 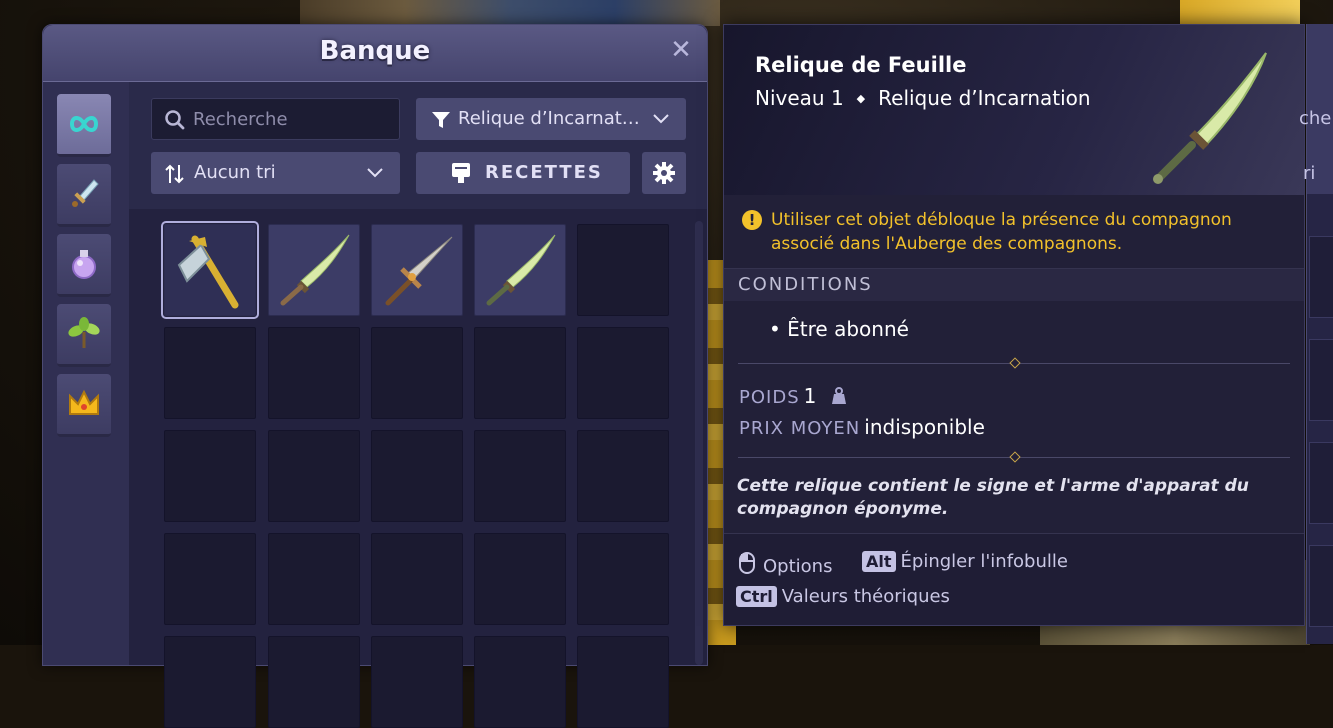 What do you see at coordinates (510, 13) in the screenshot?
I see `background-building` at bounding box center [510, 13].